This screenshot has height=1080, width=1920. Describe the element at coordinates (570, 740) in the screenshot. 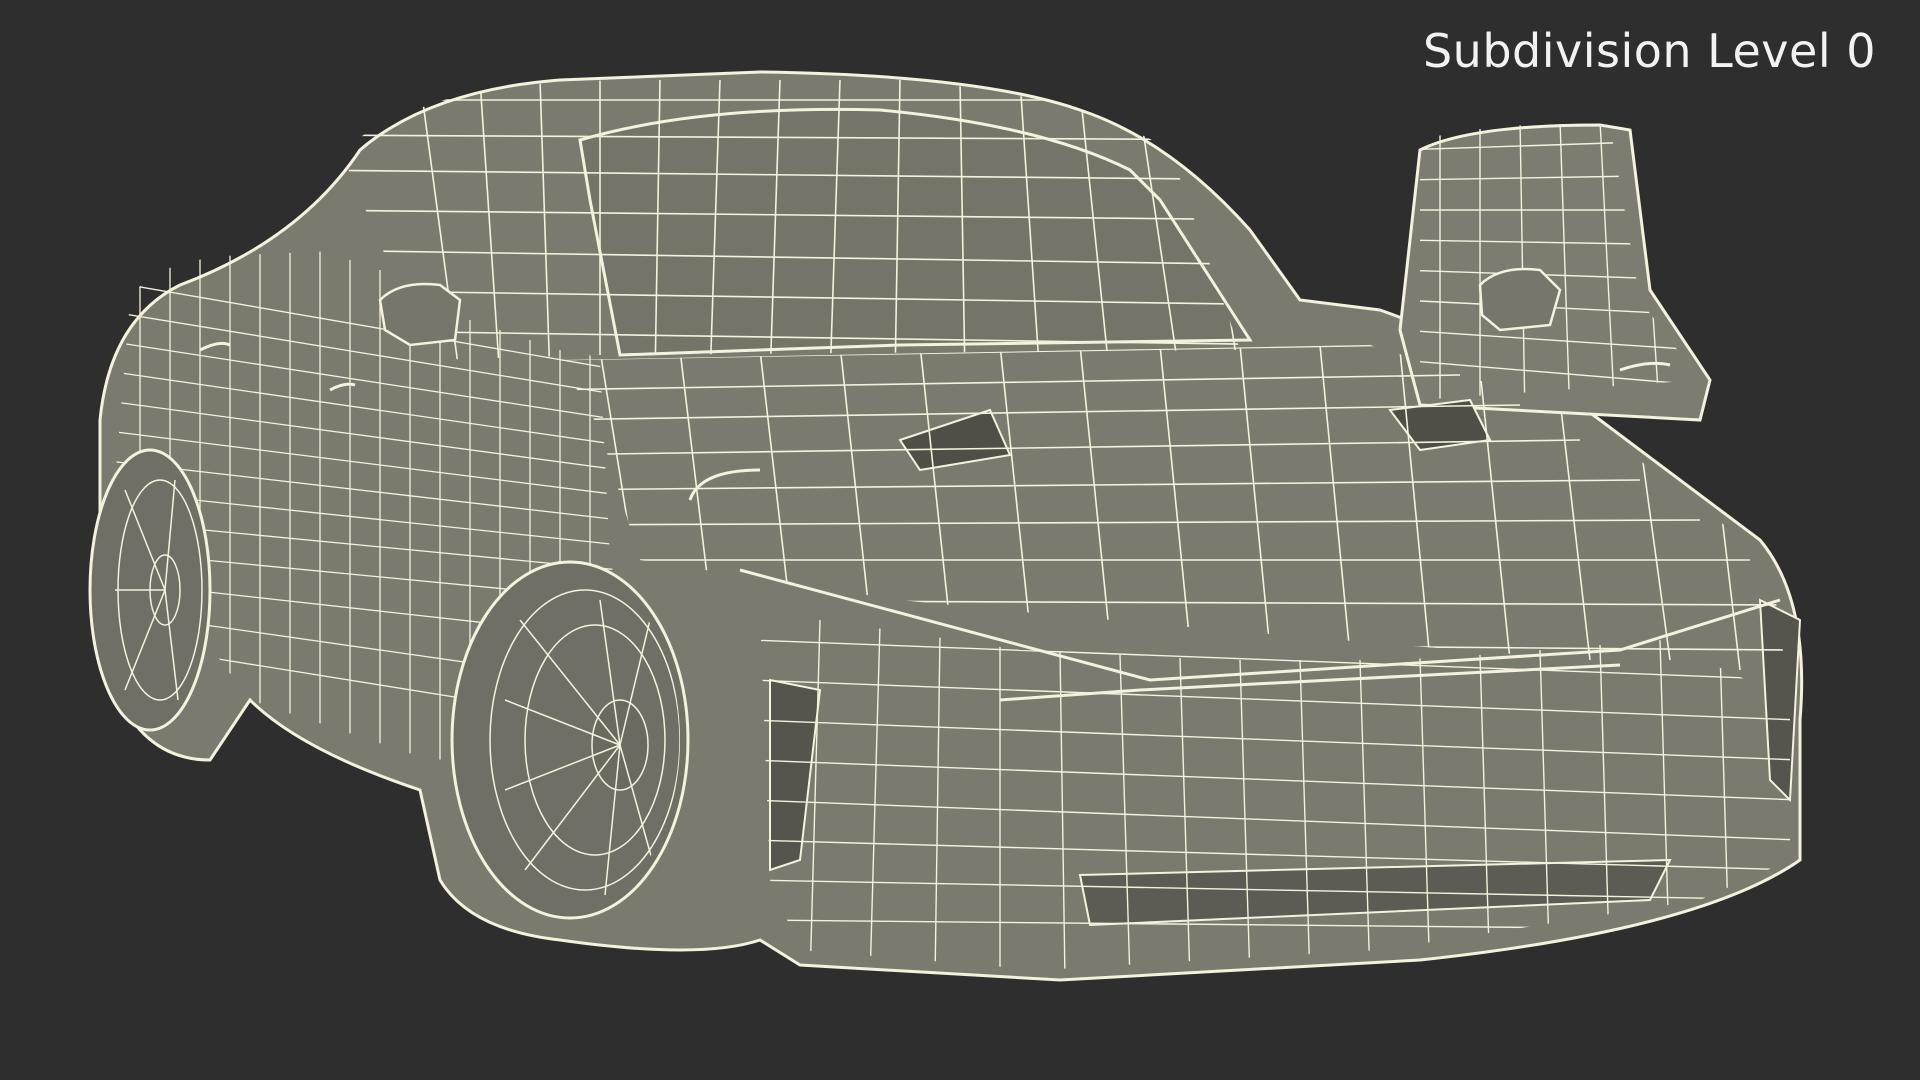

I see `front-wheel` at that location.